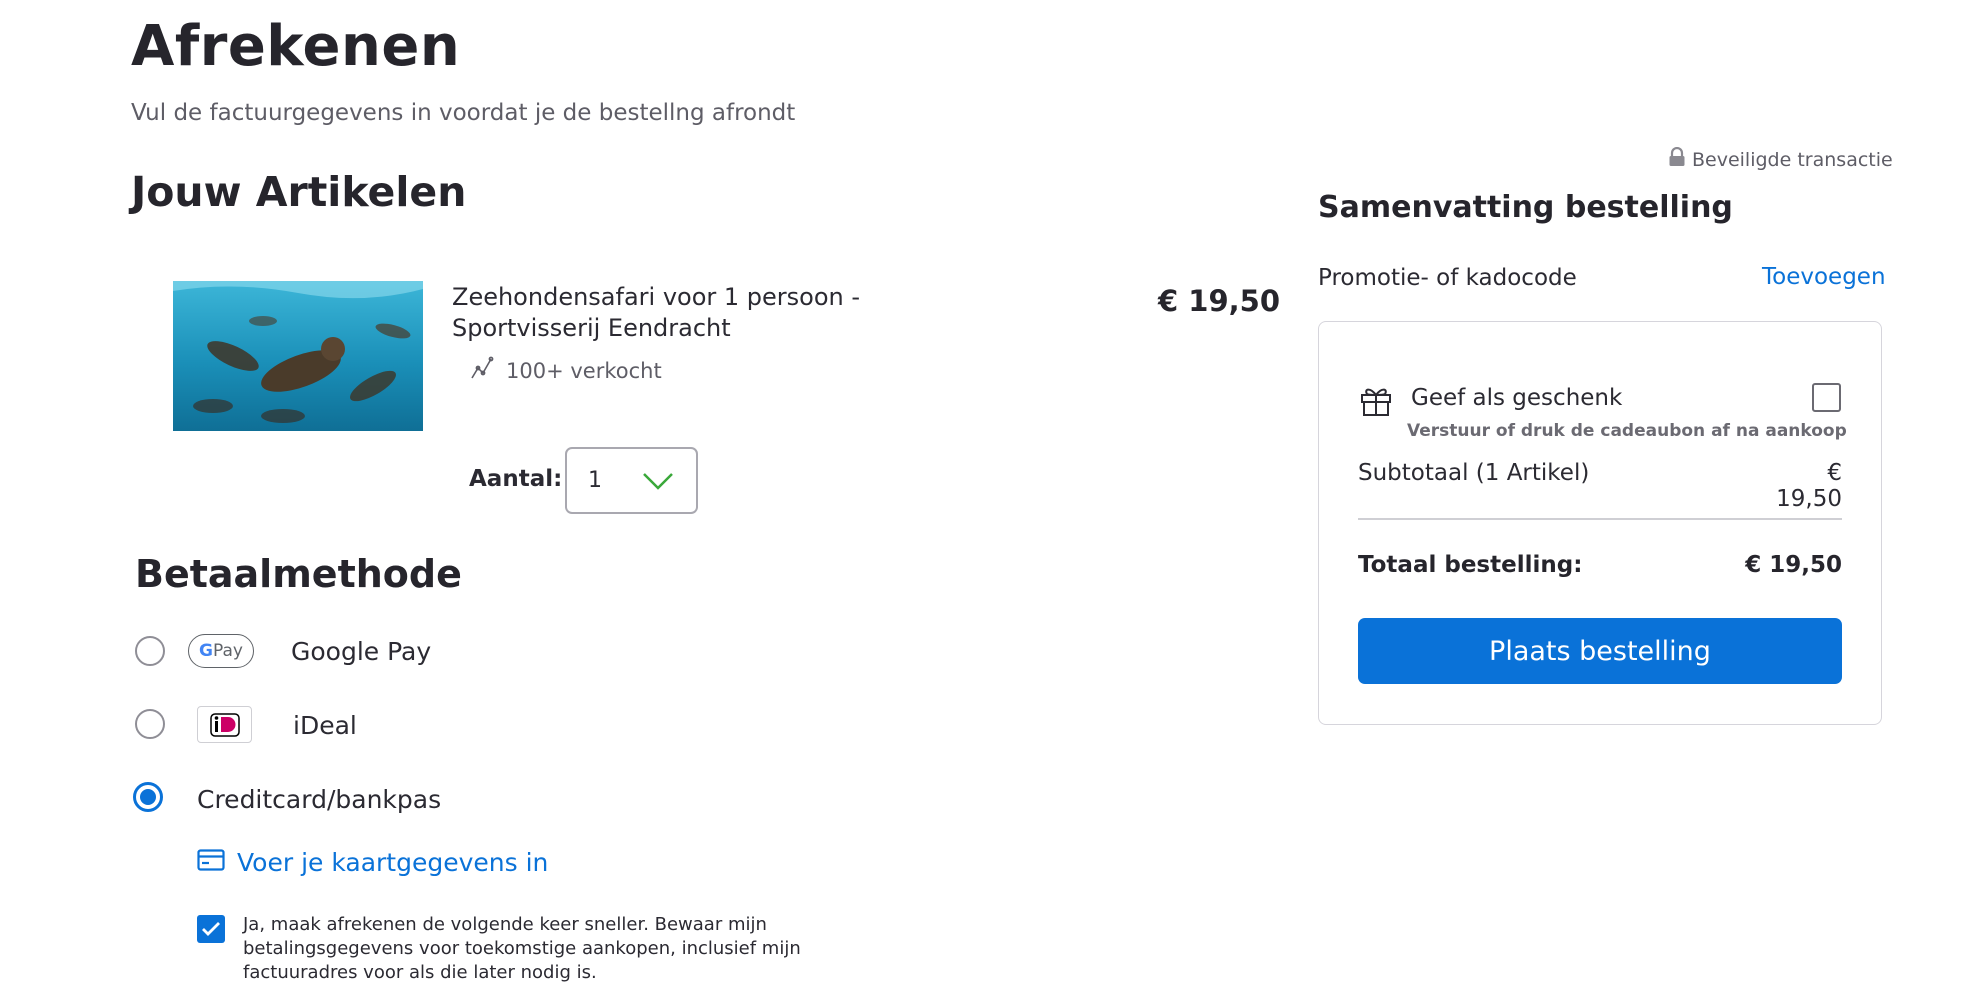 This screenshot has height=1000, width=1976. Describe the element at coordinates (211, 862) in the screenshot. I see `credit-card-icon` at that location.